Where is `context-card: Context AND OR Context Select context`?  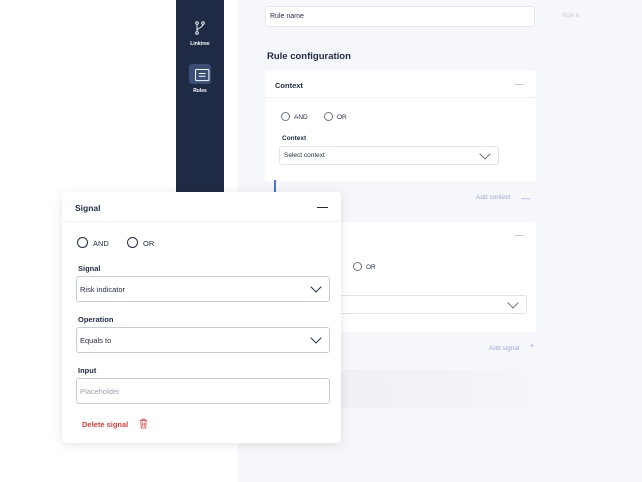
context-card: Context AND OR Context Select context is located at coordinates (400, 126).